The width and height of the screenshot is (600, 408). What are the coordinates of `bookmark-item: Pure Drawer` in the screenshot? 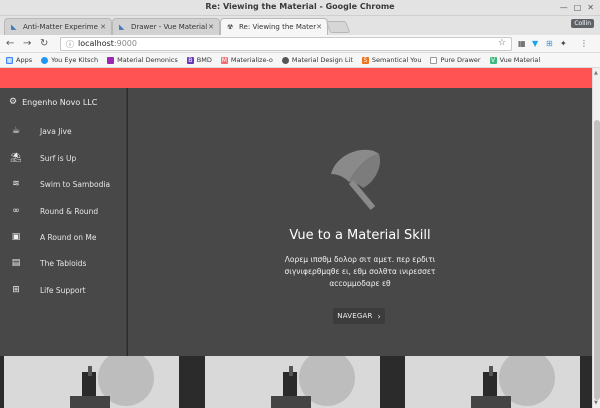 It's located at (455, 60).